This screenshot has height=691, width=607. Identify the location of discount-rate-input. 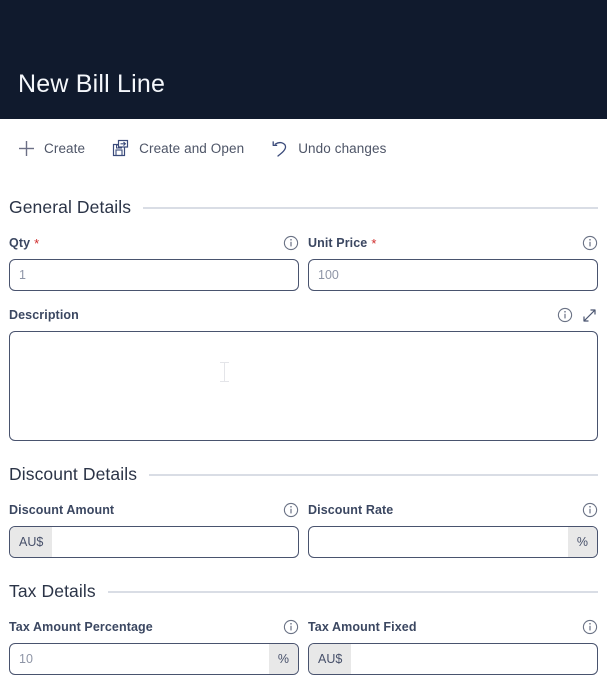
(438, 542).